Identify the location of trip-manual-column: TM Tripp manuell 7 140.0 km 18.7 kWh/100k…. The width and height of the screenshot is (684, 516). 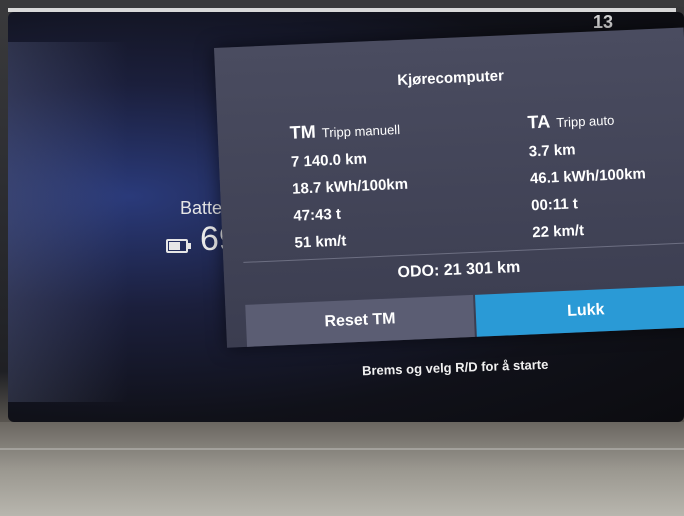
(350, 187).